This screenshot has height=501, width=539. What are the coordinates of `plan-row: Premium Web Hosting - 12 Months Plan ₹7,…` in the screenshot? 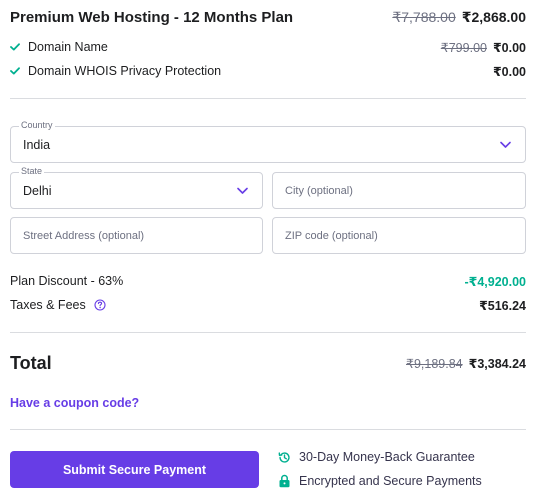 It's located at (268, 17).